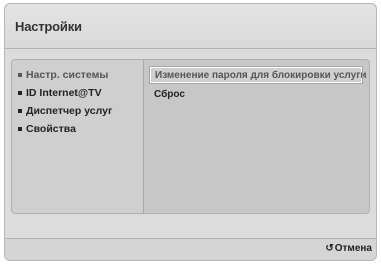  Describe the element at coordinates (51, 129) in the screenshot. I see `menu-item-label: Свойства` at that location.